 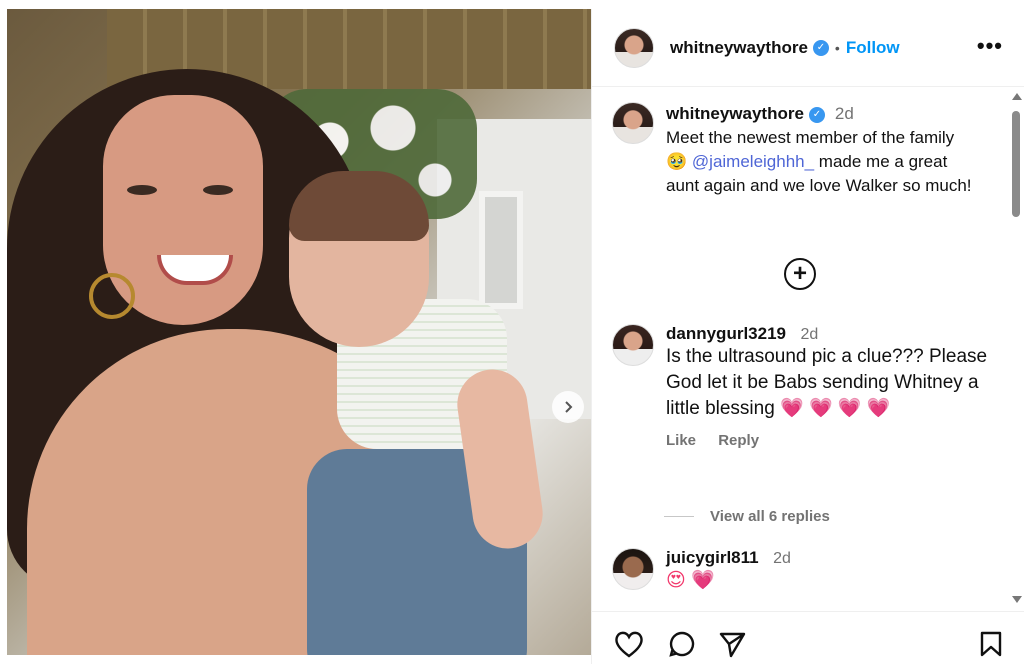 I want to click on caption-mention: @jaimeleighhh_, so click(x=753, y=161).